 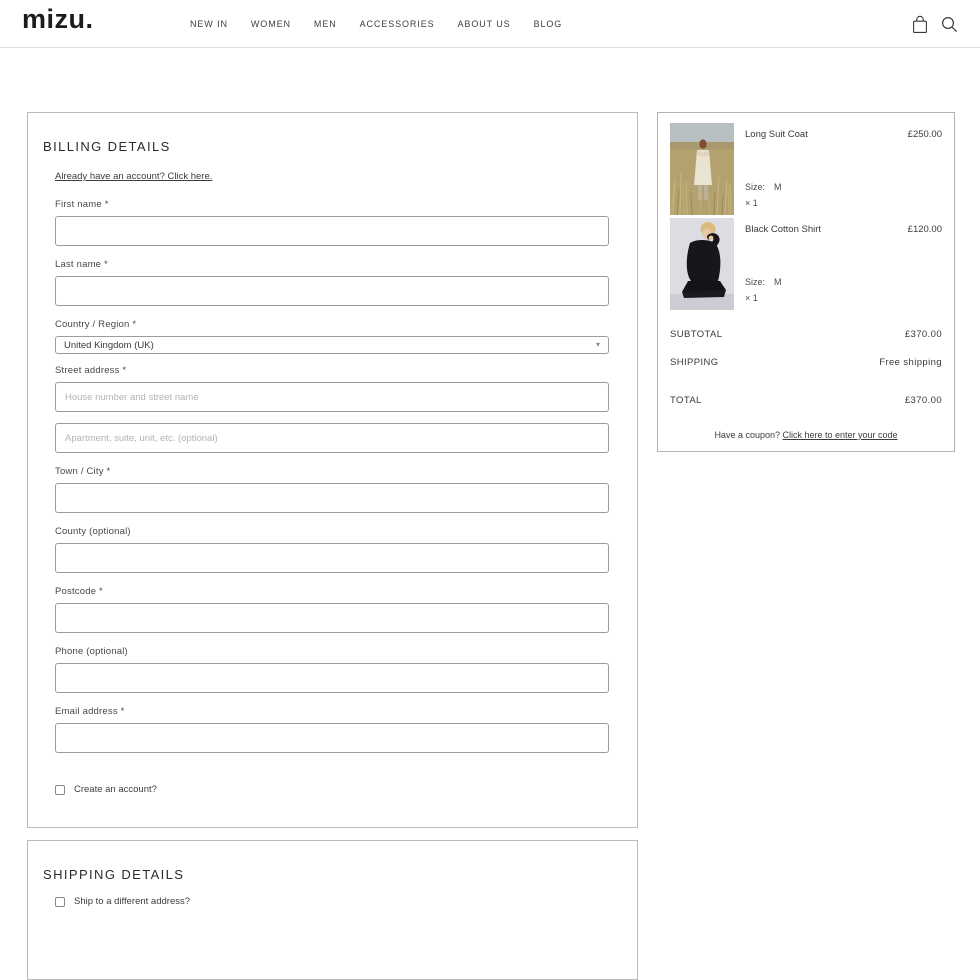 I want to click on email-label: Email address *, so click(x=90, y=711).